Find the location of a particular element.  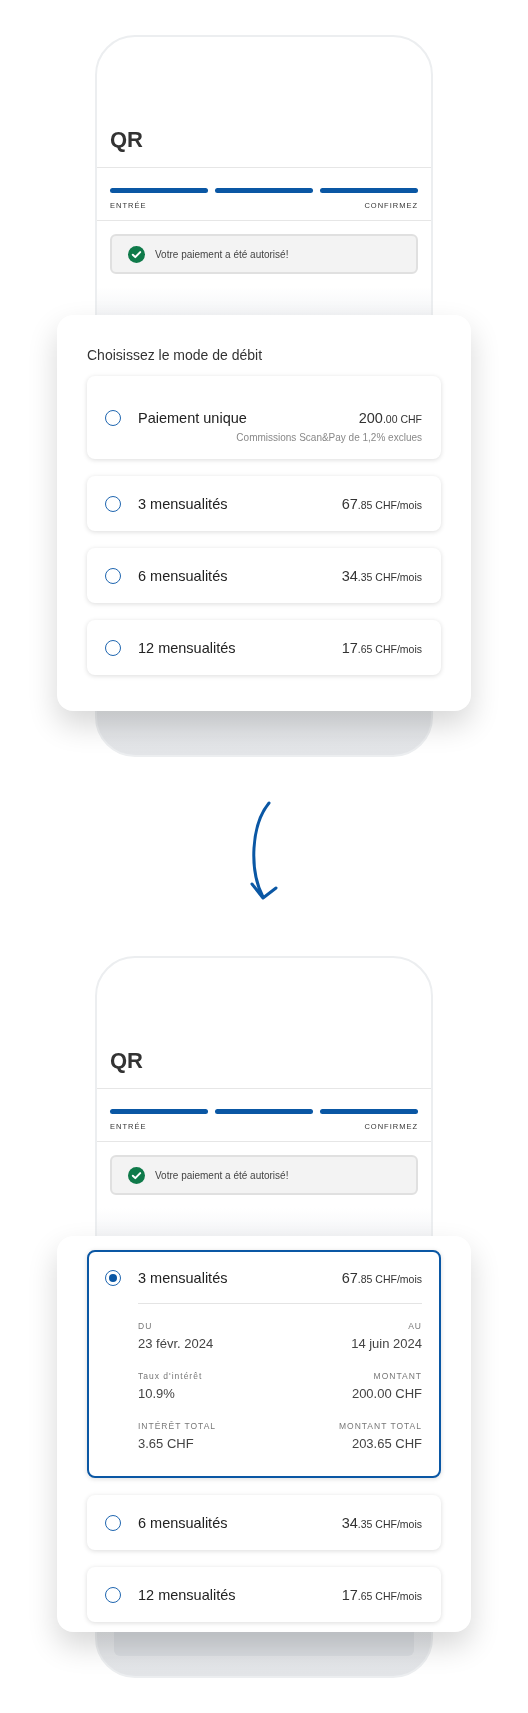

detail-label: DU is located at coordinates (146, 1326).